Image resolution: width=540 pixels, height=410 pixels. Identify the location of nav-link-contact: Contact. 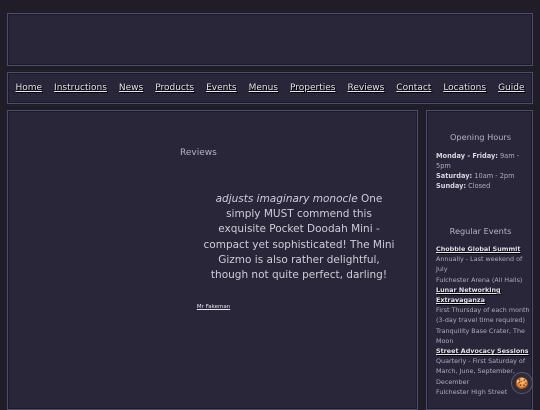
(413, 88).